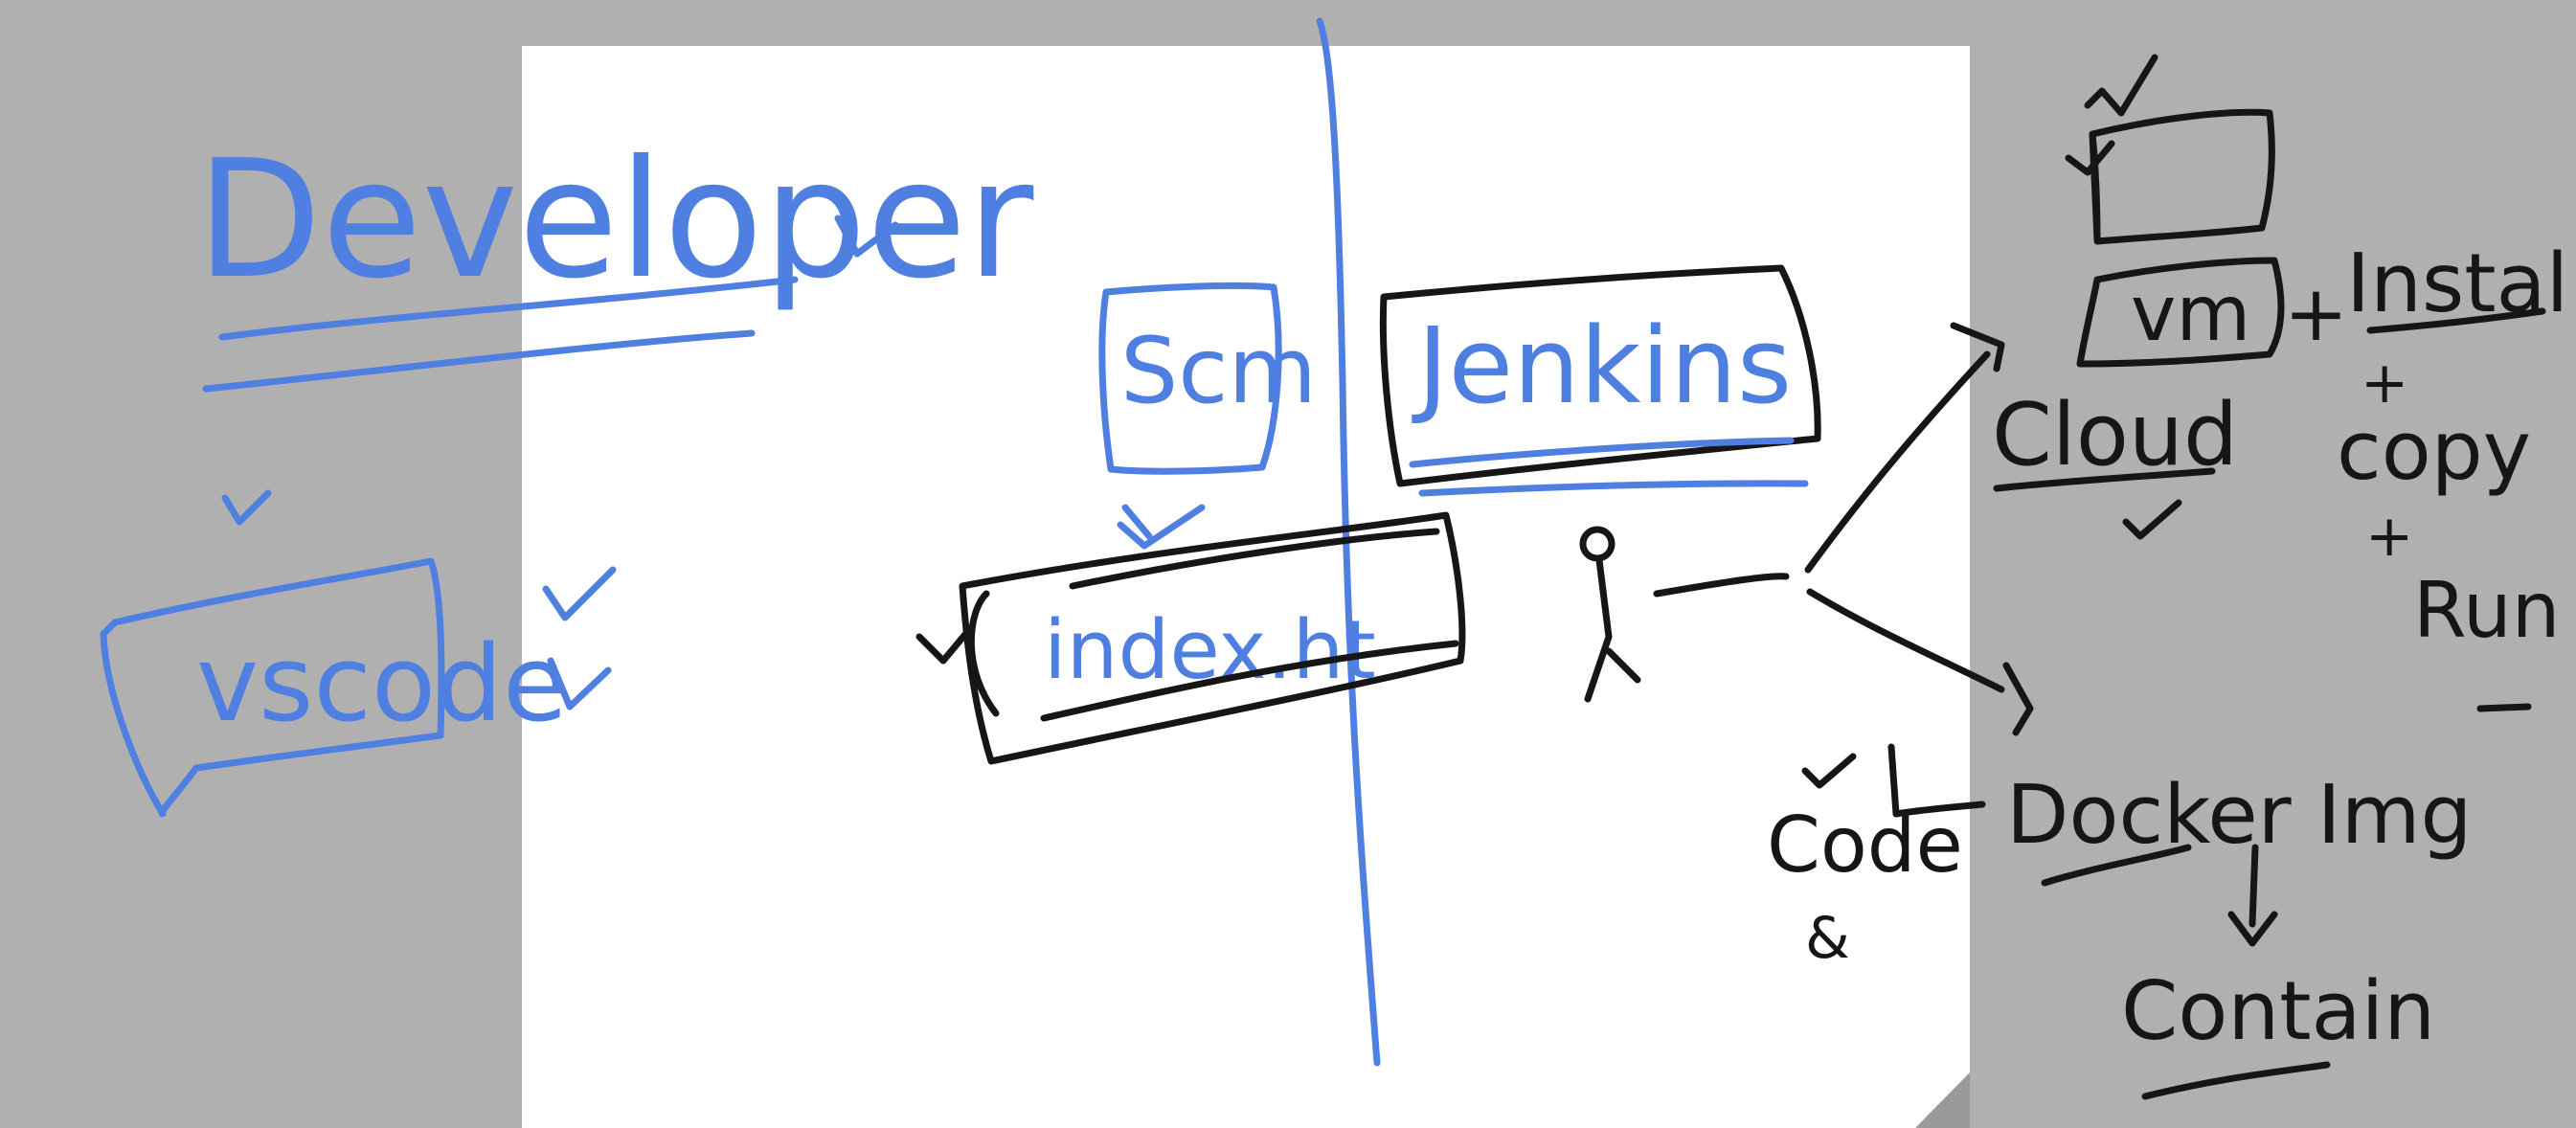 The image size is (2576, 1128). I want to click on plus-sign: +, so click(2316, 313).